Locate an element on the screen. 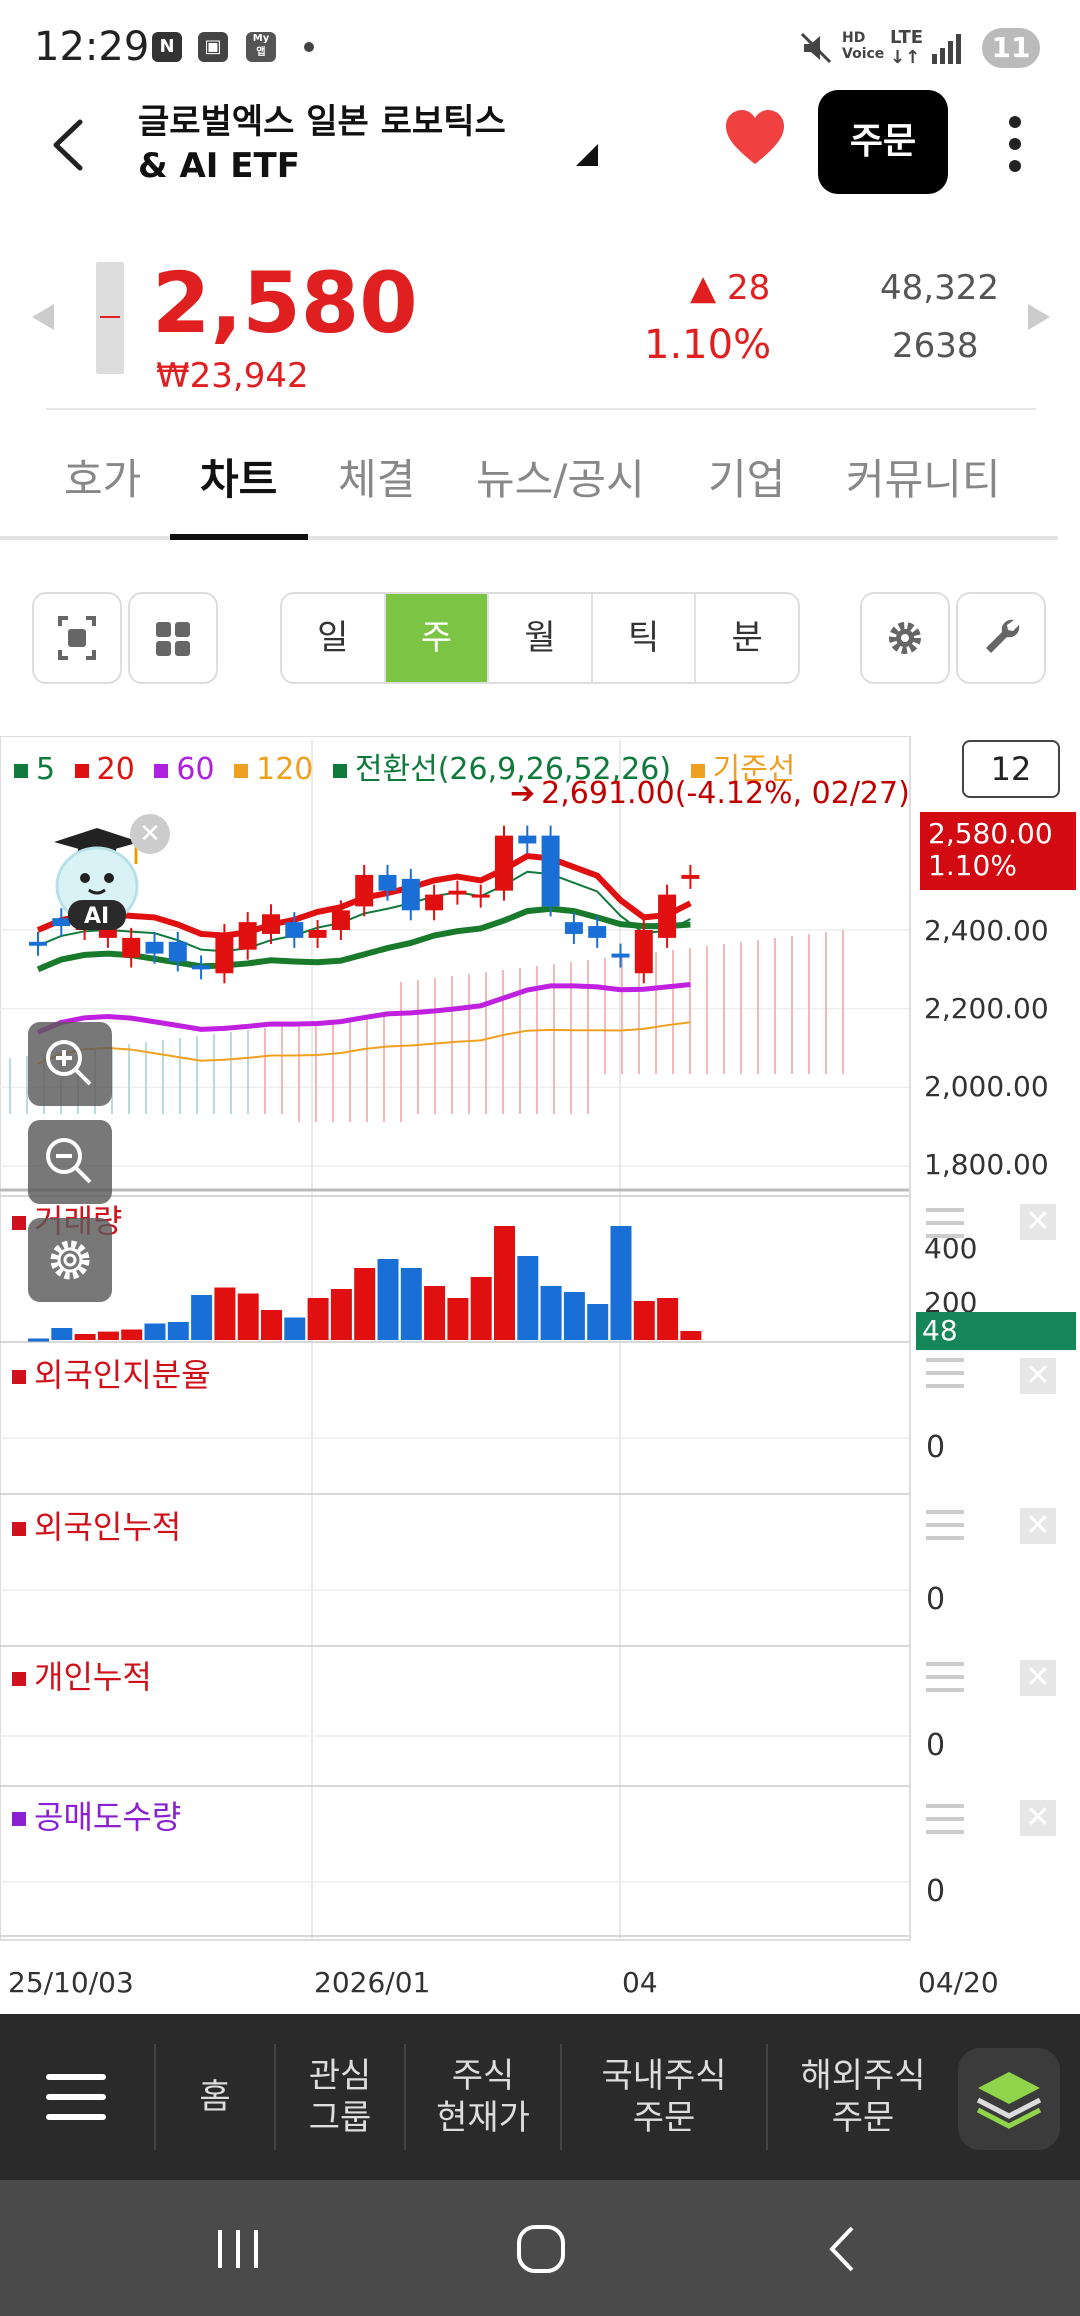 This screenshot has height=2316, width=1080. high-price-annotation: ➔ 2,691.00(-4.12%, 02/27) is located at coordinates (710, 793).